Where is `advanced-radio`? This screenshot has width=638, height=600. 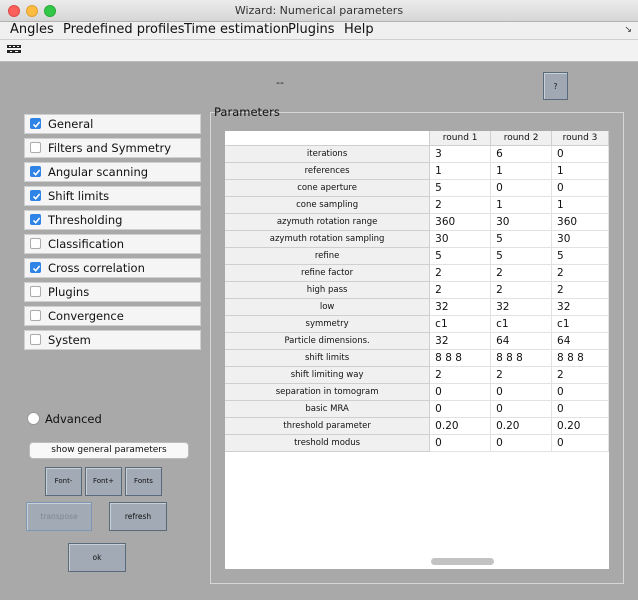
advanced-radio is located at coordinates (33, 418).